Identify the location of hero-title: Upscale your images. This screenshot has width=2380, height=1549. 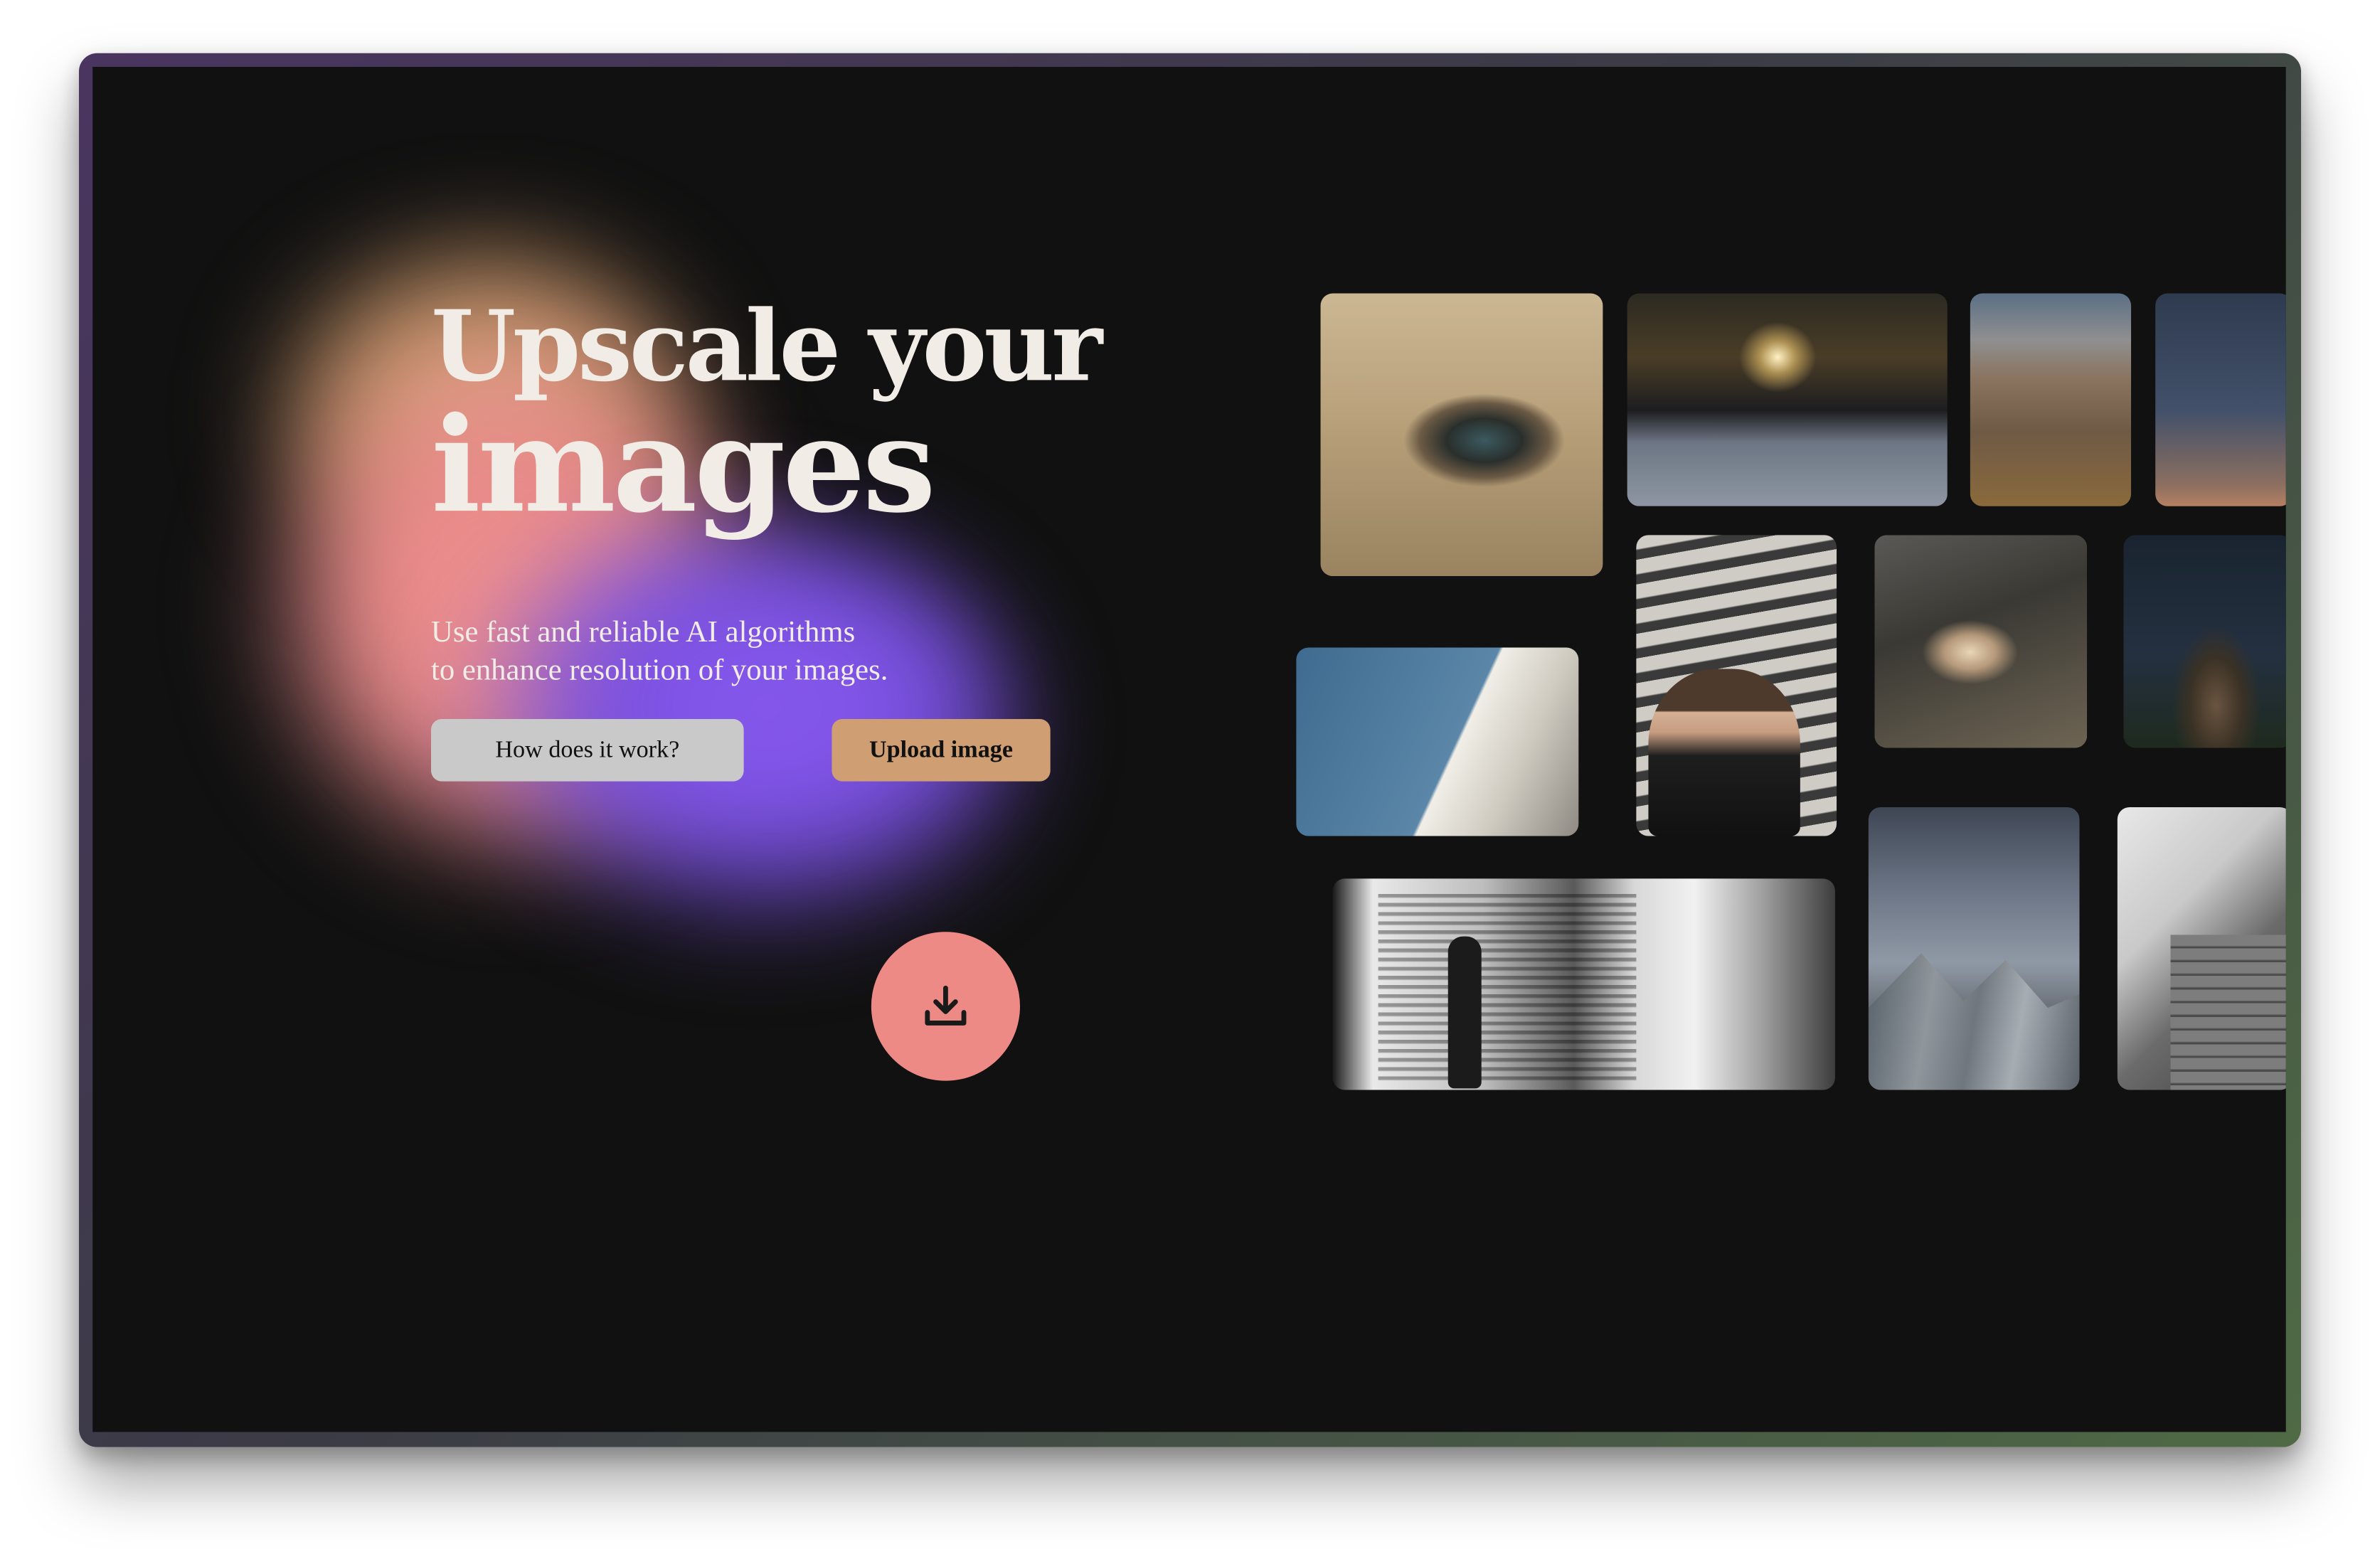
(767, 416).